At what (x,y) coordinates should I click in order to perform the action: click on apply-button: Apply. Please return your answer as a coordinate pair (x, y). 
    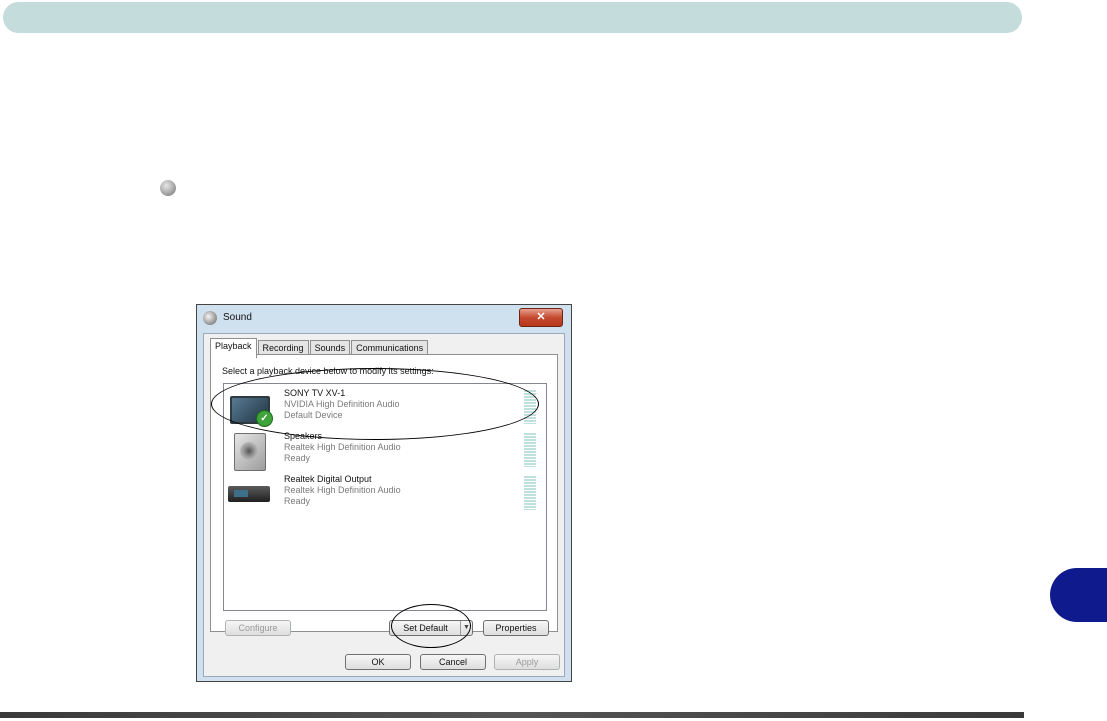
    Looking at the image, I should click on (527, 662).